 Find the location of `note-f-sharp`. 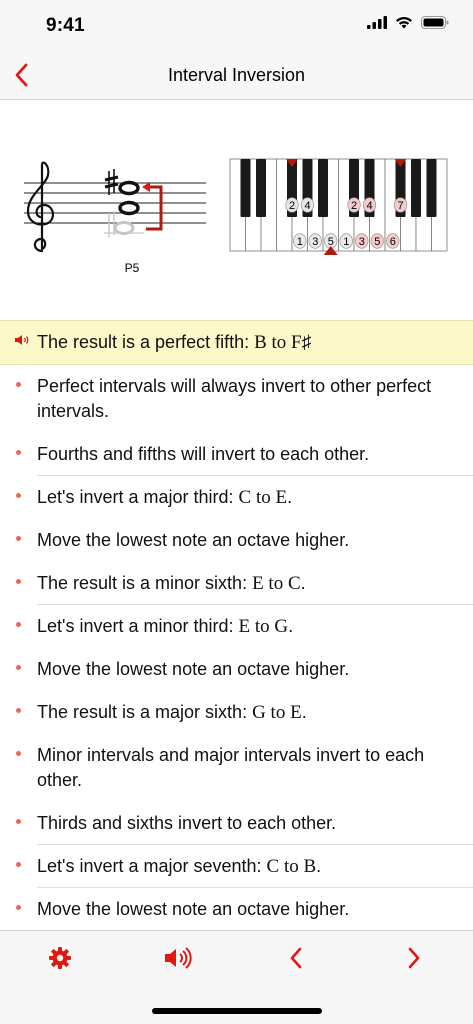

note-f-sharp is located at coordinates (129, 188).